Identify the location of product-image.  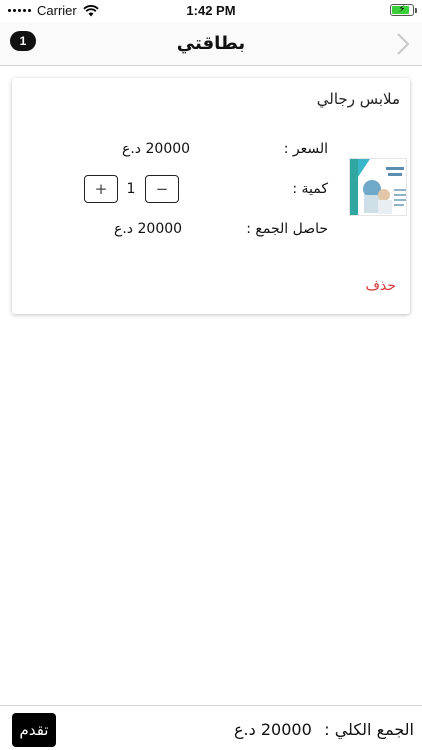
(378, 187).